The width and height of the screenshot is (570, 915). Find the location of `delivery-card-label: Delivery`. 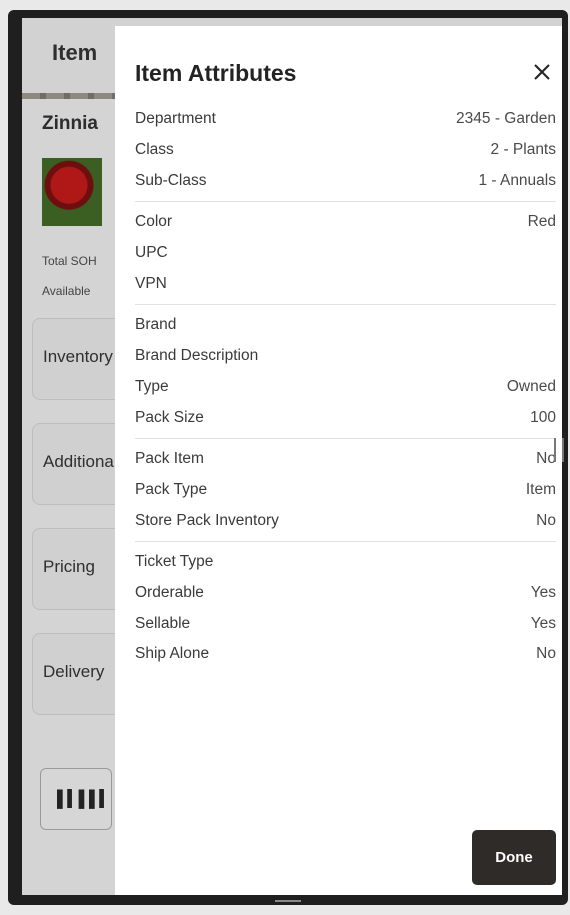

delivery-card-label: Delivery is located at coordinates (74, 671).